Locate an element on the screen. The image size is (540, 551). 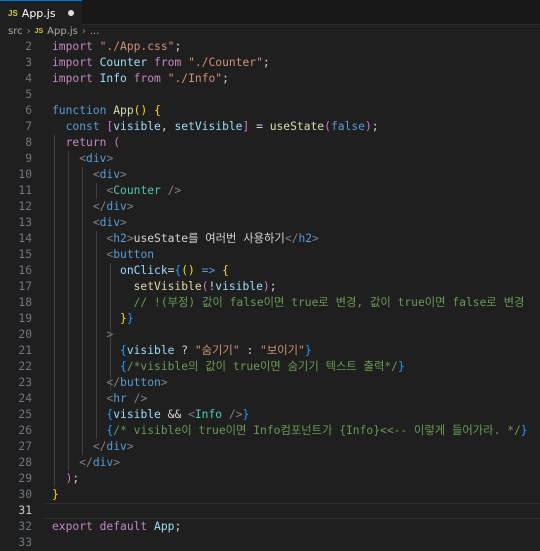
code-text: {visible && <Info />} is located at coordinates (150, 415).